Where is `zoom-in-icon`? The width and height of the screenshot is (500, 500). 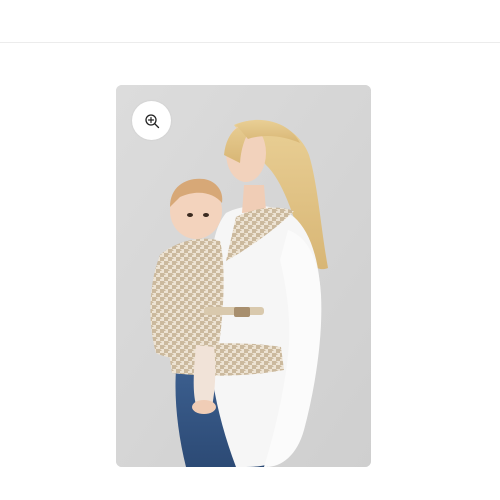
zoom-in-icon is located at coordinates (151, 120).